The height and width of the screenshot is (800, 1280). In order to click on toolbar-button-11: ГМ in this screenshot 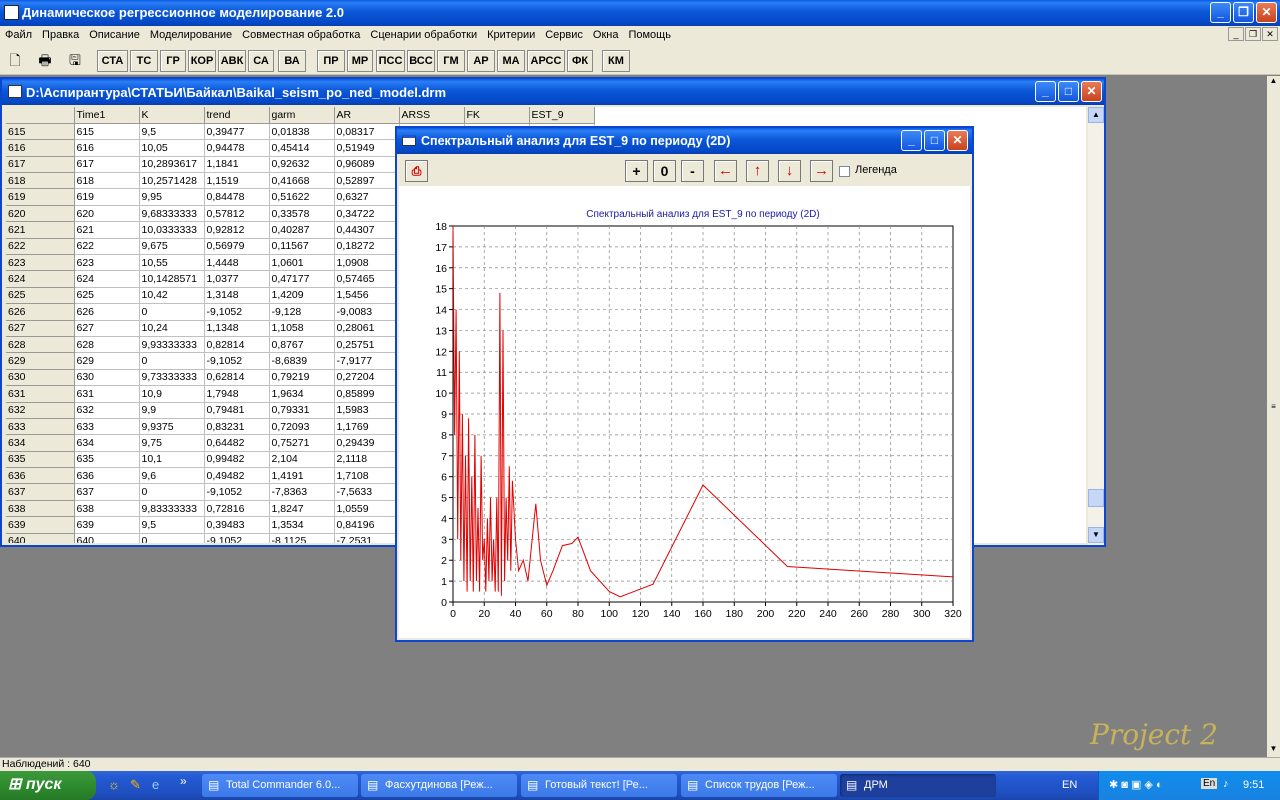, I will do `click(451, 61)`.